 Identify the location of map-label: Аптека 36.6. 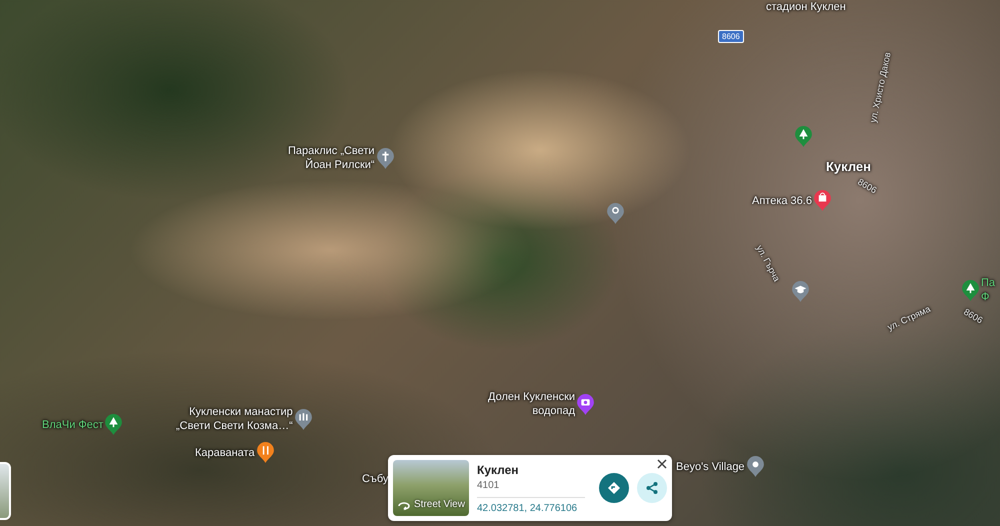
(782, 201).